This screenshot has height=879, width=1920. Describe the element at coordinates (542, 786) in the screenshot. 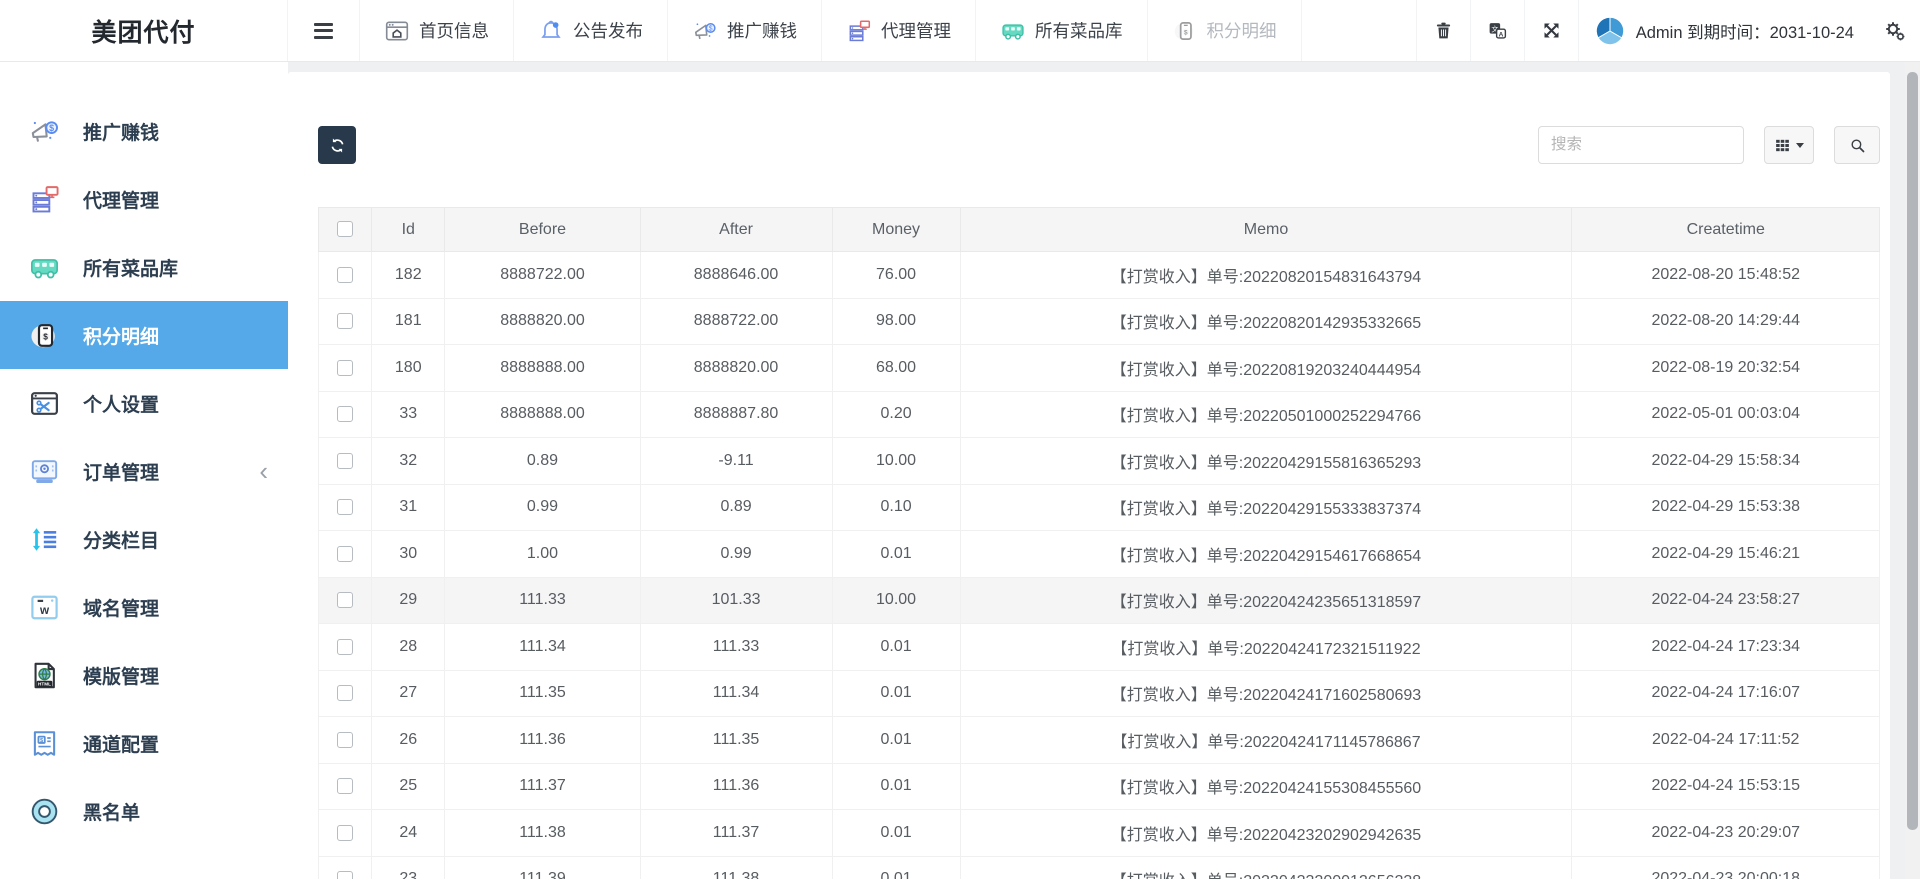

I see `cell-before: 111.37` at that location.